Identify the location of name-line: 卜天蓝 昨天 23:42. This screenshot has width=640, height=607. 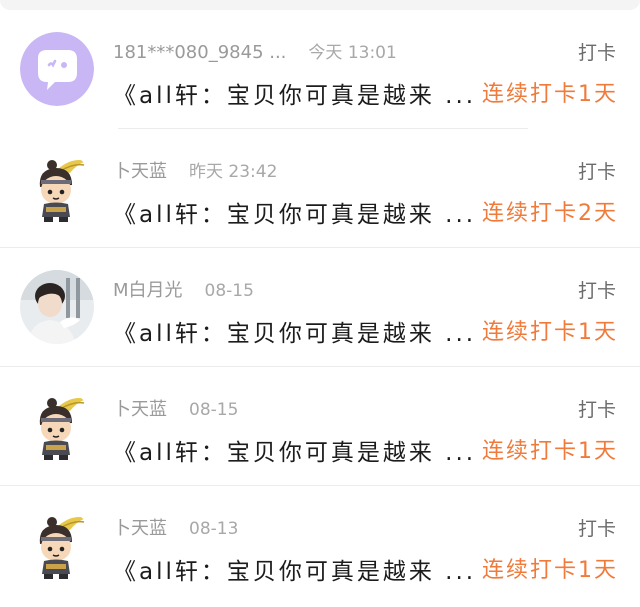
(195, 170).